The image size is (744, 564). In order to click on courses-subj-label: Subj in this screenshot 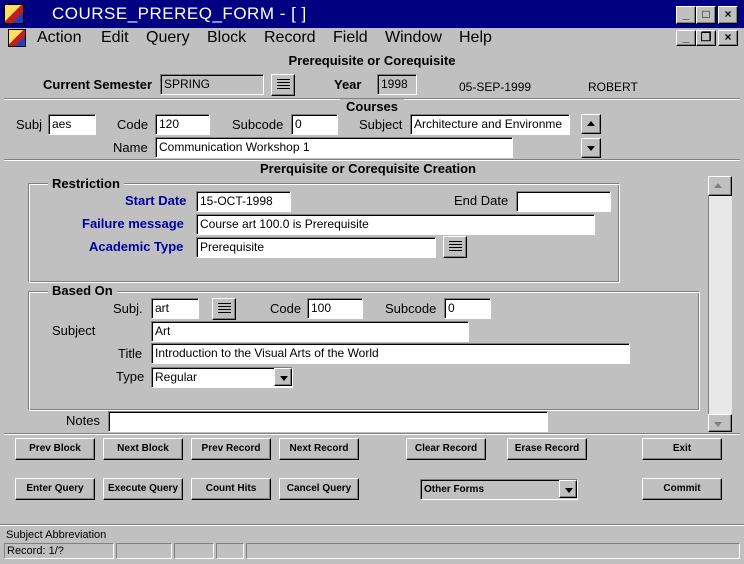, I will do `click(29, 124)`.